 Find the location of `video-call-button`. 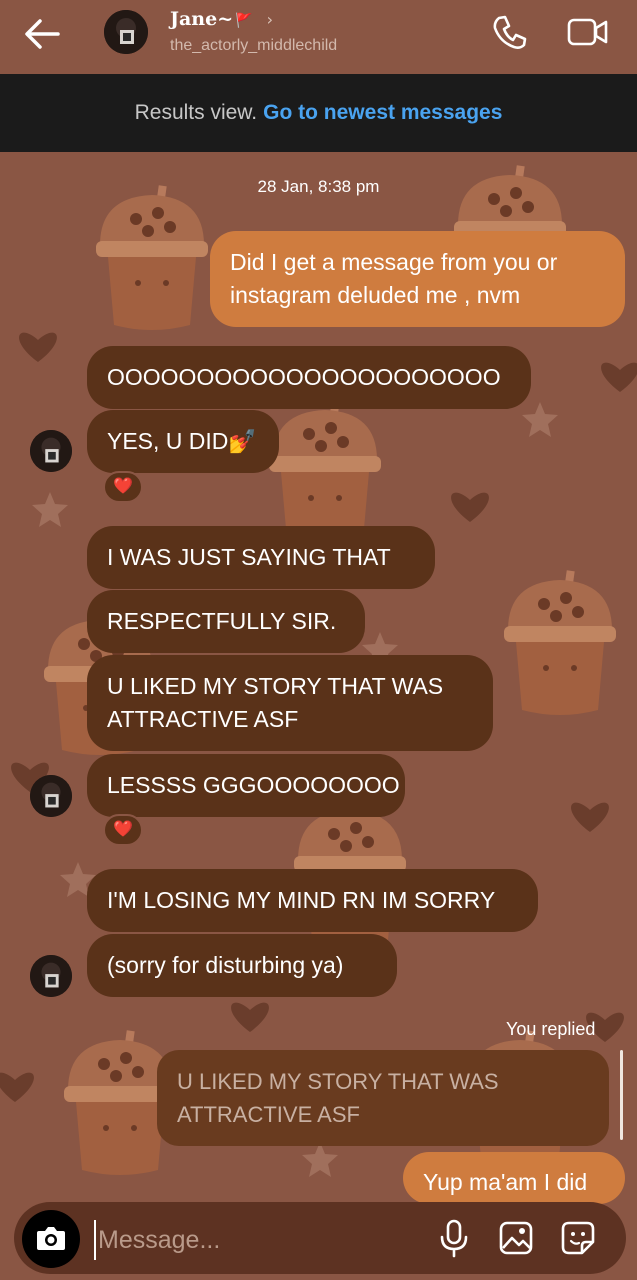

video-call-button is located at coordinates (588, 32).